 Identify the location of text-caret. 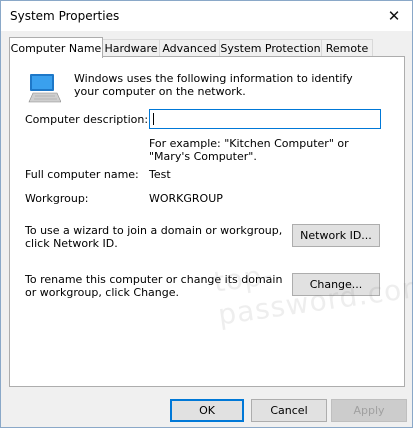
(153, 119).